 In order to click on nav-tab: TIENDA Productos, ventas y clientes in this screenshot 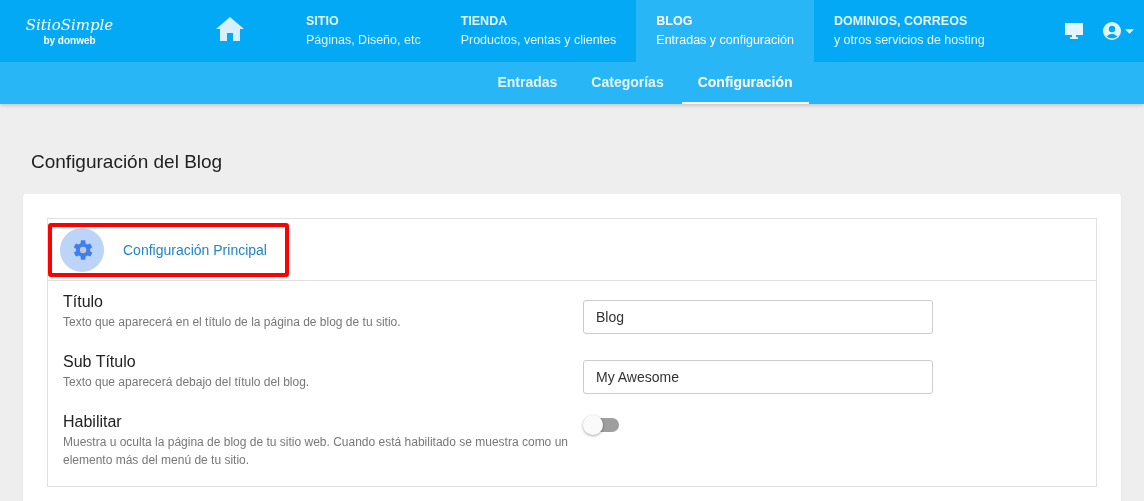, I will do `click(538, 31)`.